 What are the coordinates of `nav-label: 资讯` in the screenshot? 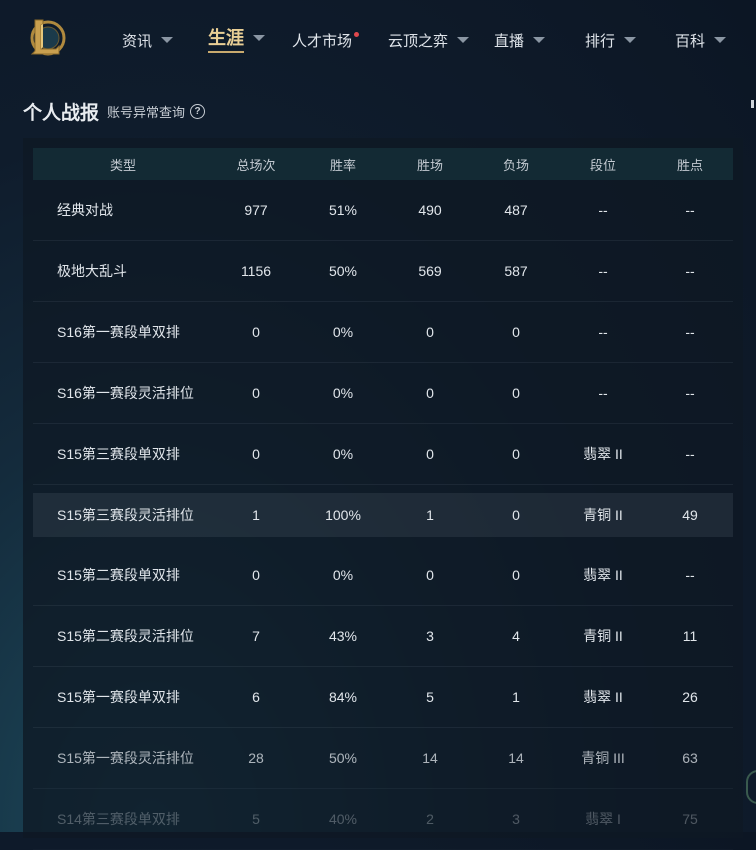 It's located at (137, 41).